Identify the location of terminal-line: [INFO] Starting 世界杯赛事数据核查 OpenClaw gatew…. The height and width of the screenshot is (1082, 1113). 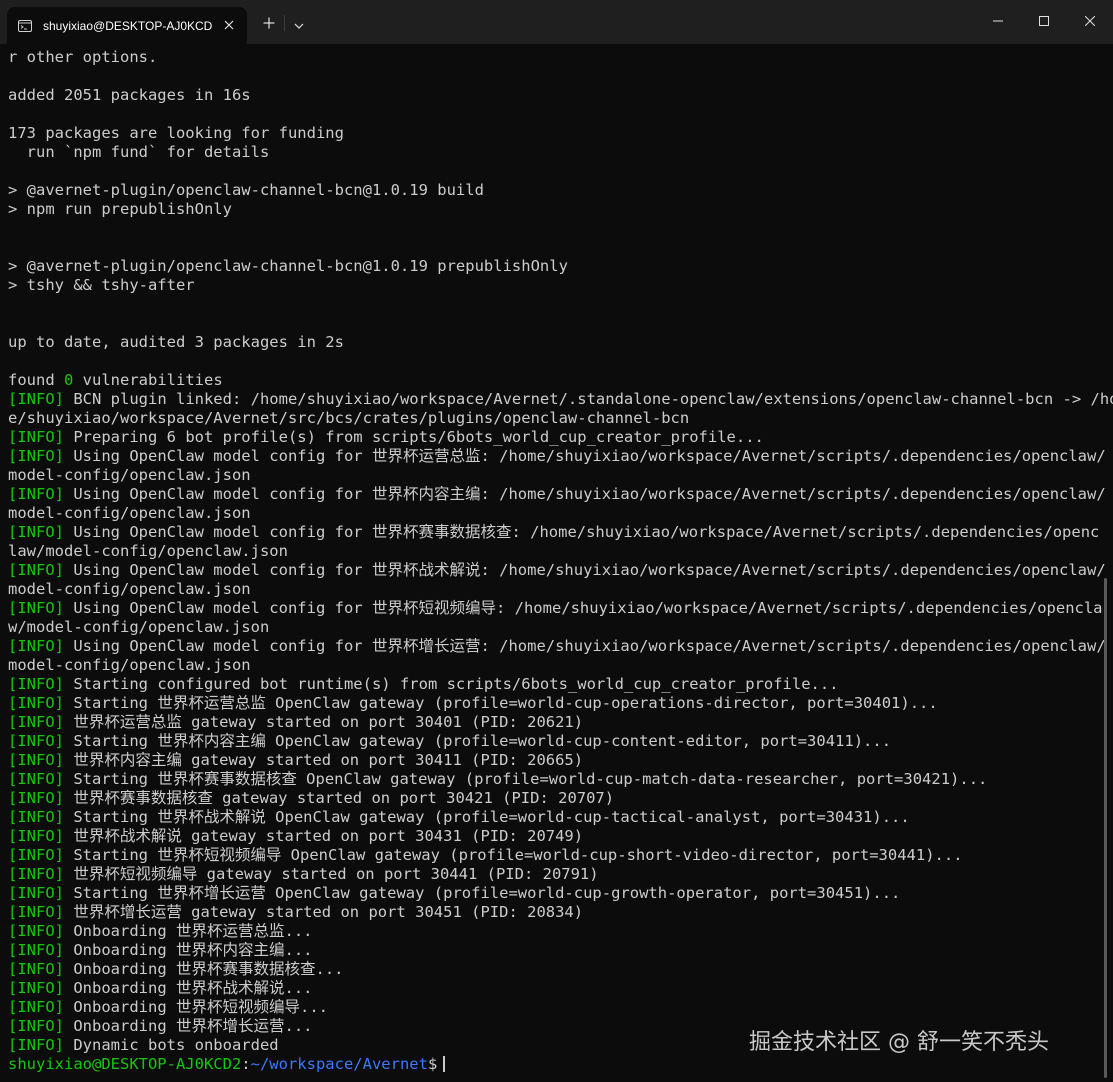
(560, 779).